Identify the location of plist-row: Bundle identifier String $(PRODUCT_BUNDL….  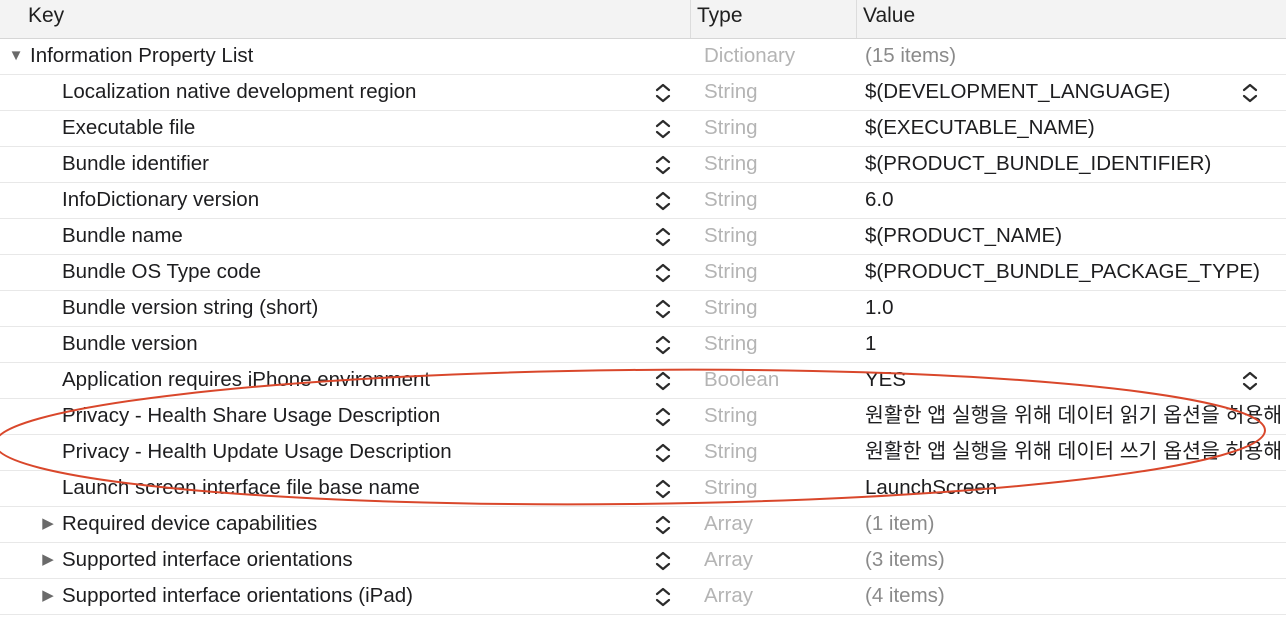
(643, 165).